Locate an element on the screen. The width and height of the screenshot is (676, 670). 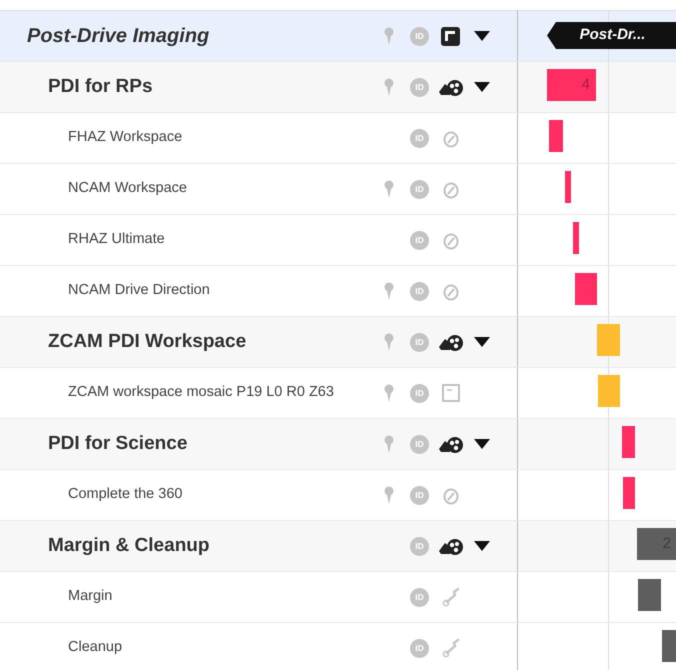
task-title: ZCAM workspace mosaic P19 L0 R0 Z63 is located at coordinates (201, 392).